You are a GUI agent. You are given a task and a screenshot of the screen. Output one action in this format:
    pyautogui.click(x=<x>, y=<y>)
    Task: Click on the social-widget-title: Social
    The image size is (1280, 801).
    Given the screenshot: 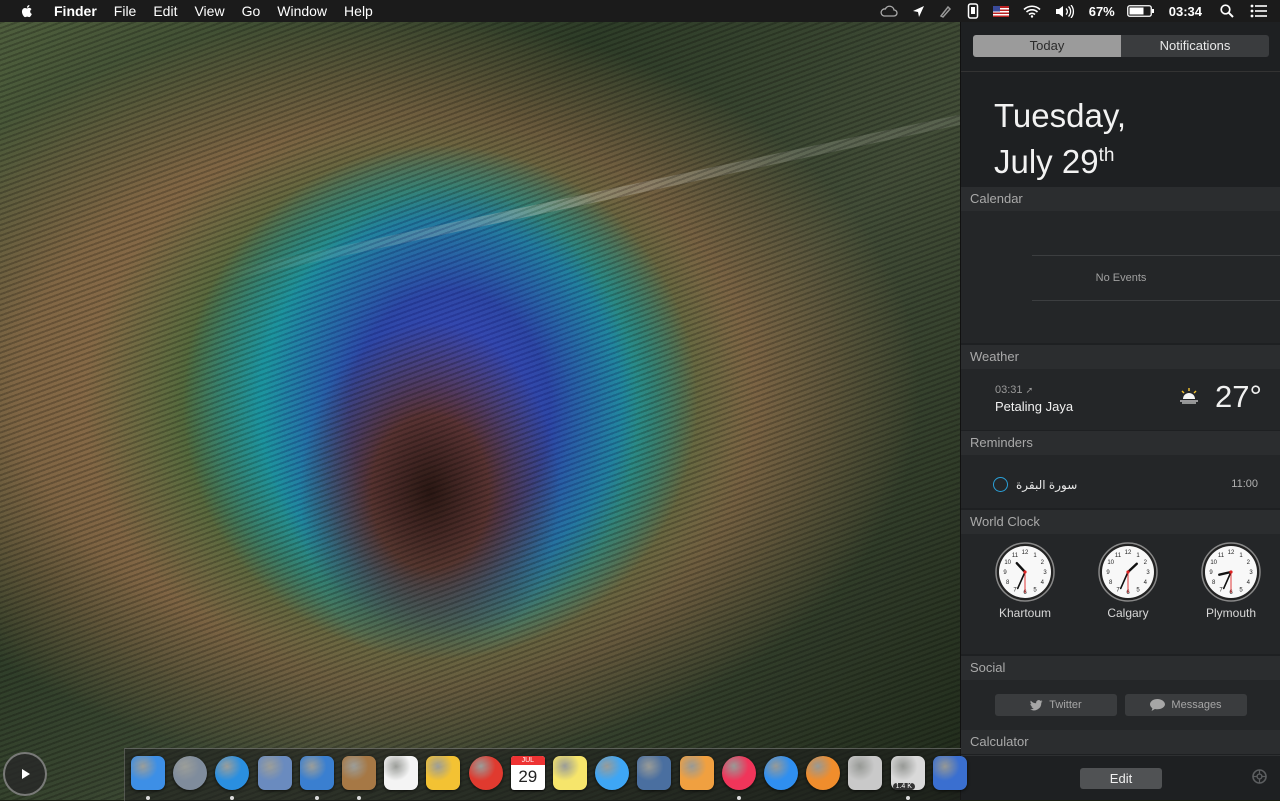 What is the action you would take?
    pyautogui.click(x=1120, y=668)
    